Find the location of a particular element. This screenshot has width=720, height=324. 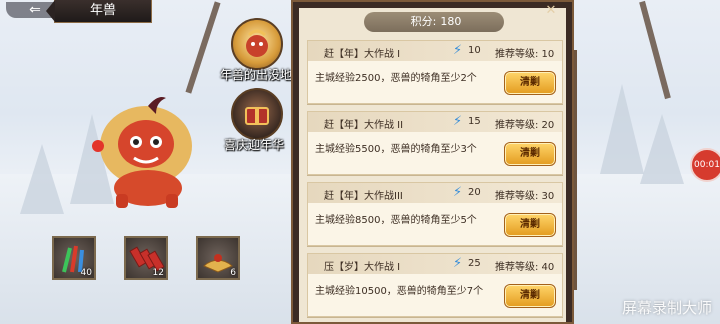

watermark: 屏幕录制大师 is located at coordinates (666, 308).